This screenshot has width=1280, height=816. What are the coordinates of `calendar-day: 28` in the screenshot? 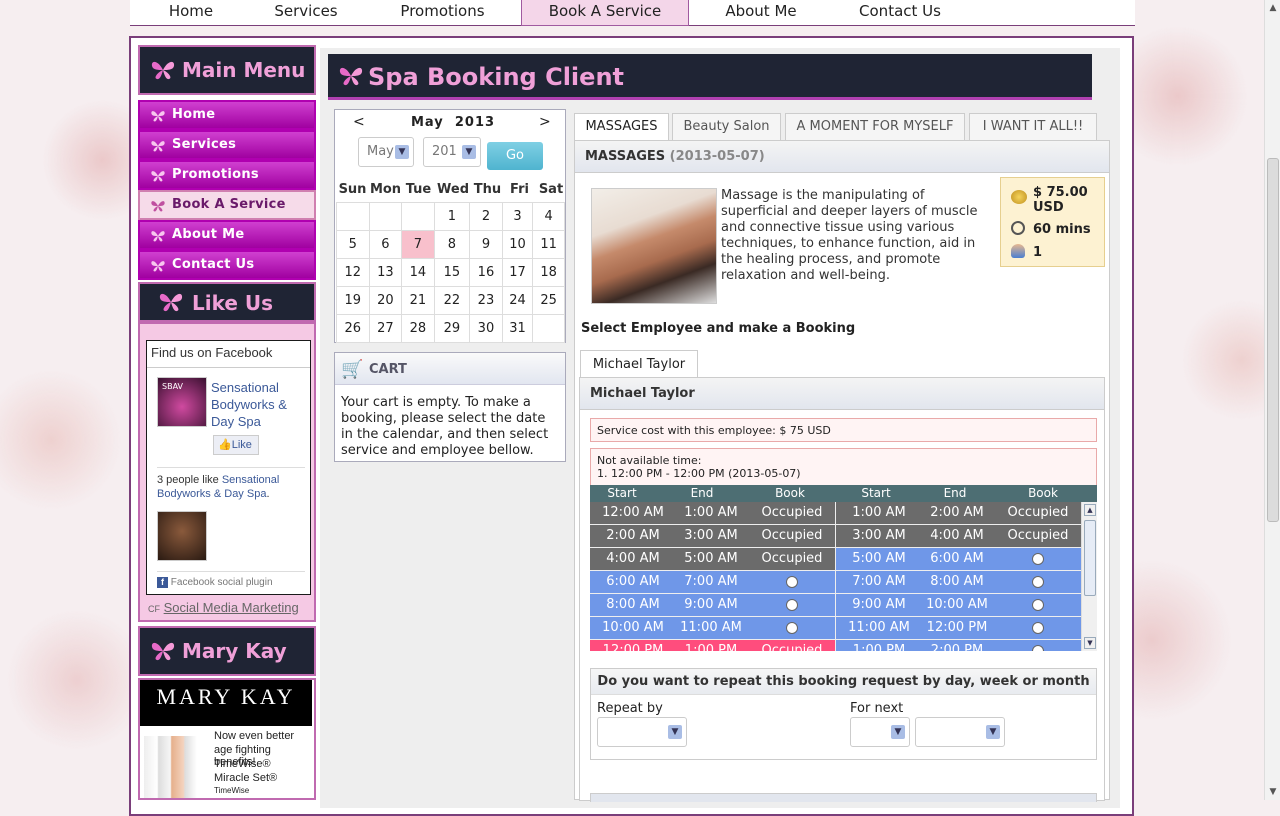 It's located at (418, 328).